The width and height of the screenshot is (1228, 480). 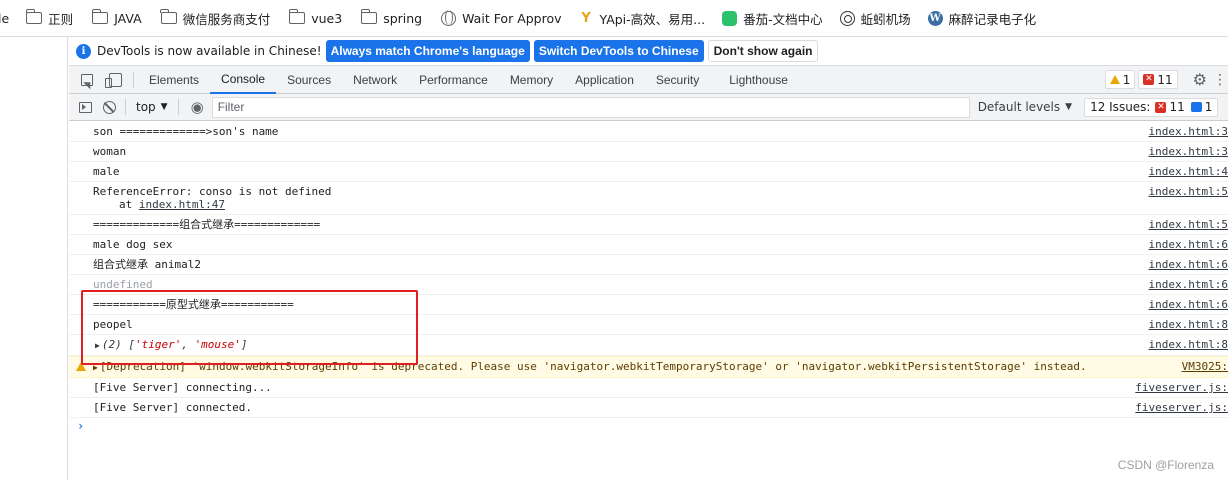 What do you see at coordinates (1220, 80) in the screenshot?
I see `more-options-icon: ⋮` at bounding box center [1220, 80].